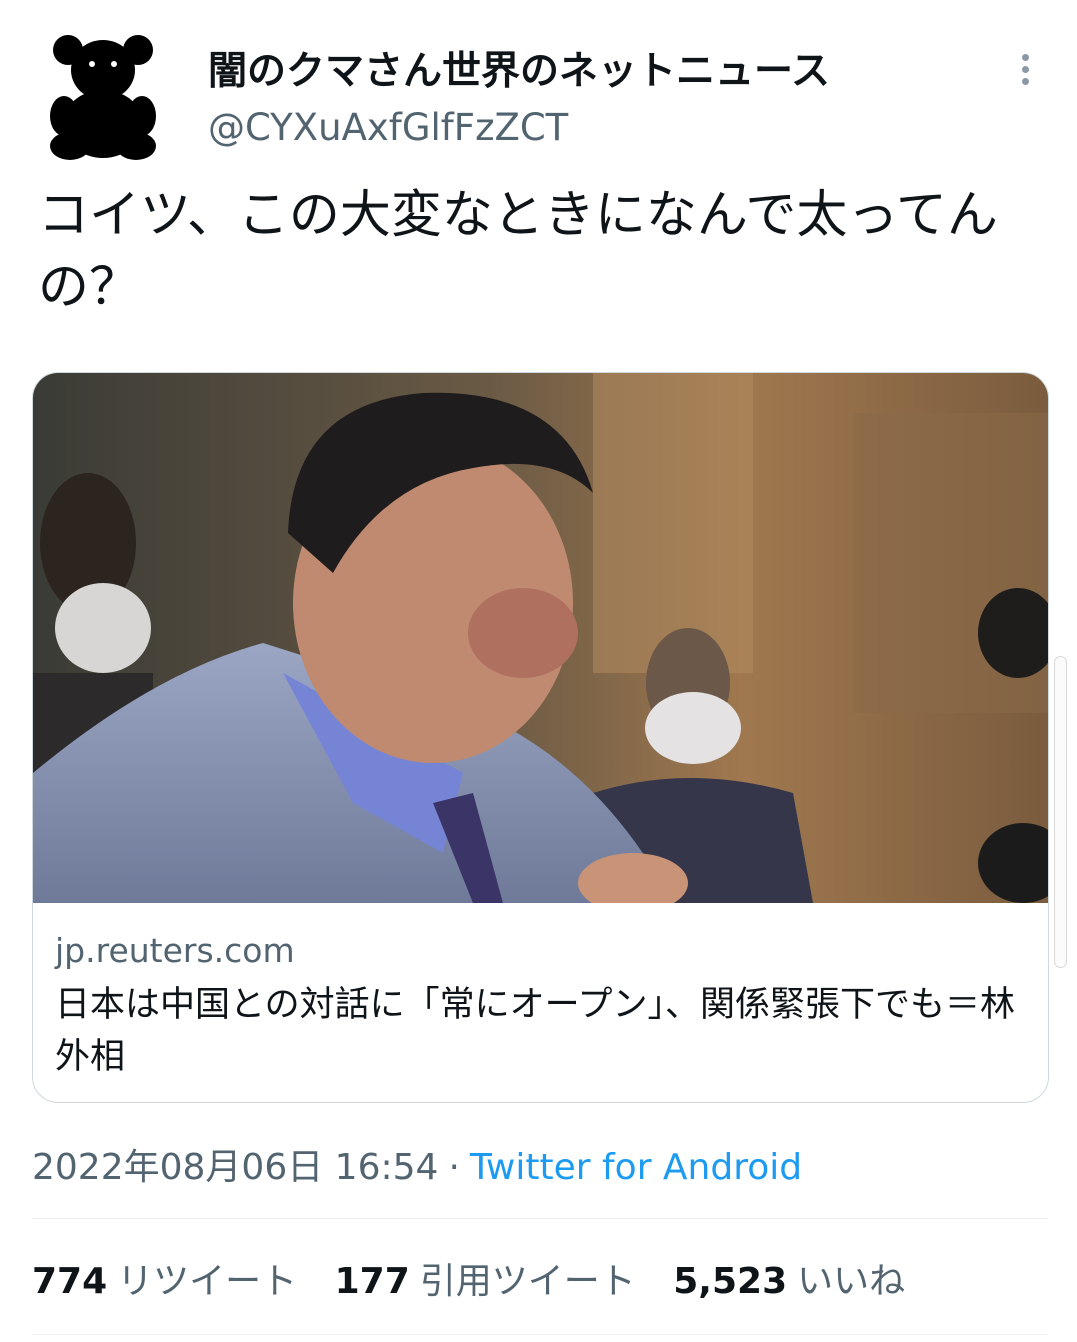 This screenshot has width=1077, height=1342. I want to click on likes-count: 5,523, so click(730, 1281).